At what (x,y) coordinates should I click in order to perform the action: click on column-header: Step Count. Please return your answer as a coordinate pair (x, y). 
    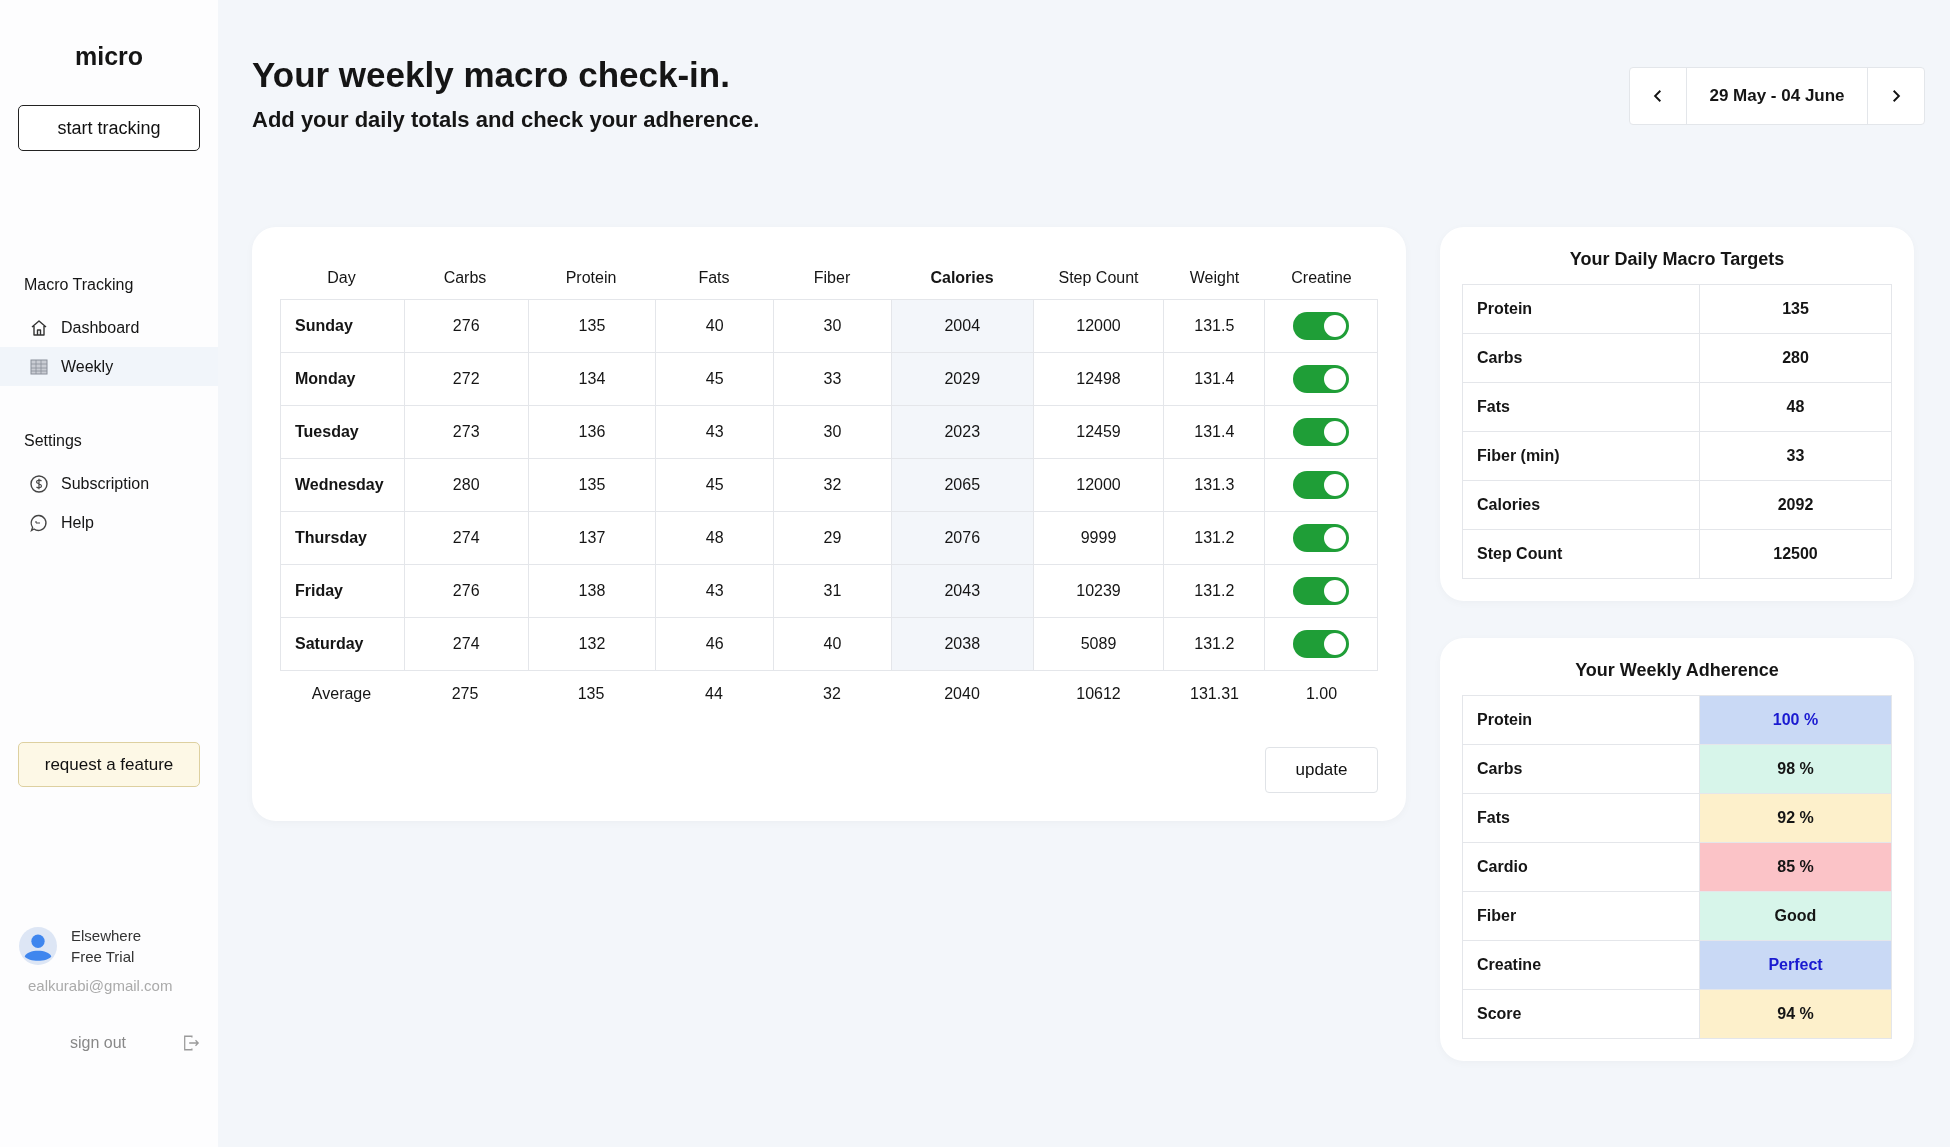
    Looking at the image, I should click on (1098, 278).